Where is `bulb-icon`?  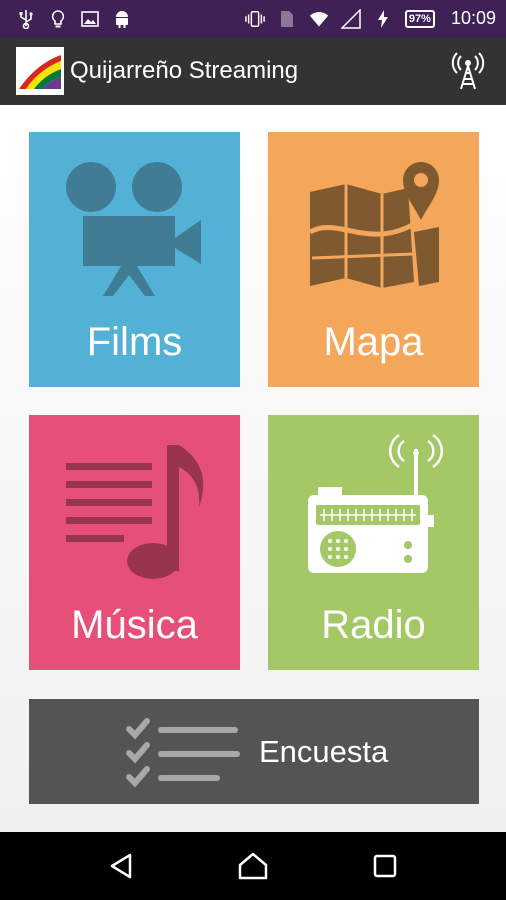 bulb-icon is located at coordinates (58, 19).